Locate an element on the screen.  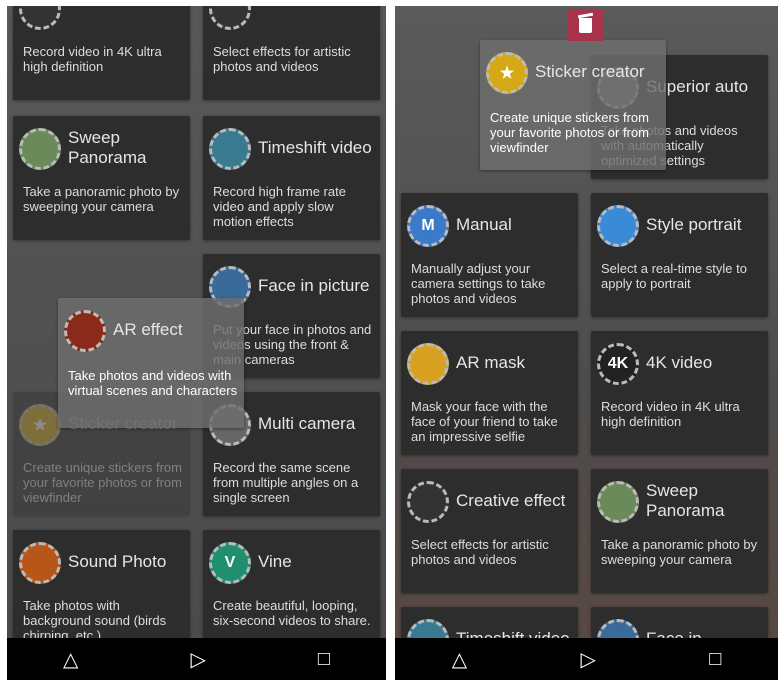
creative-effect-icon is located at coordinates (230, 18).